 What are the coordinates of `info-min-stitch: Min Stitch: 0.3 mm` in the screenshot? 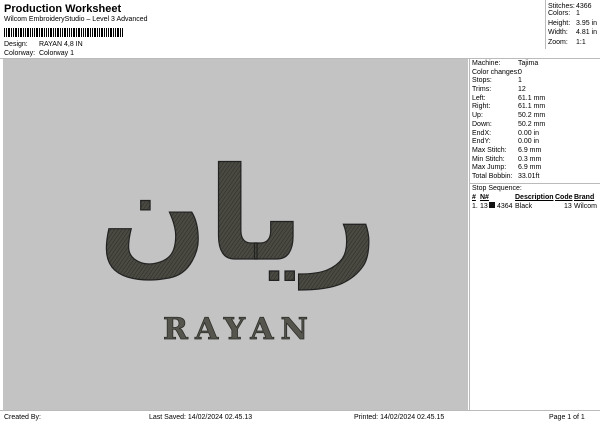 It's located at (507, 159).